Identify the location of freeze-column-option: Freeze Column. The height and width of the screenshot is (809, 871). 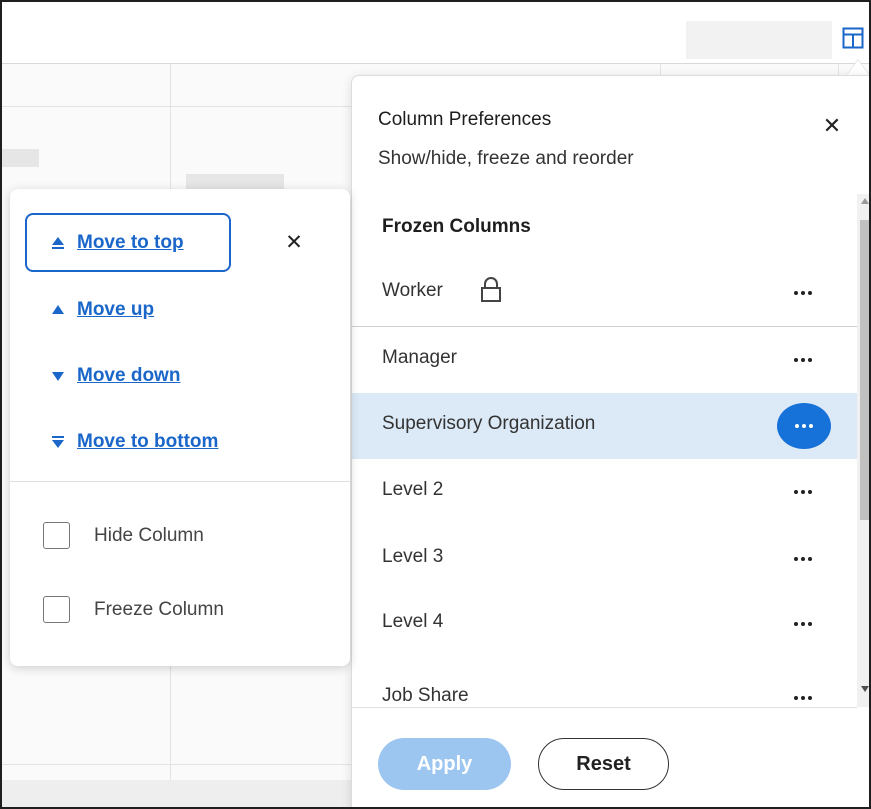
(133, 609).